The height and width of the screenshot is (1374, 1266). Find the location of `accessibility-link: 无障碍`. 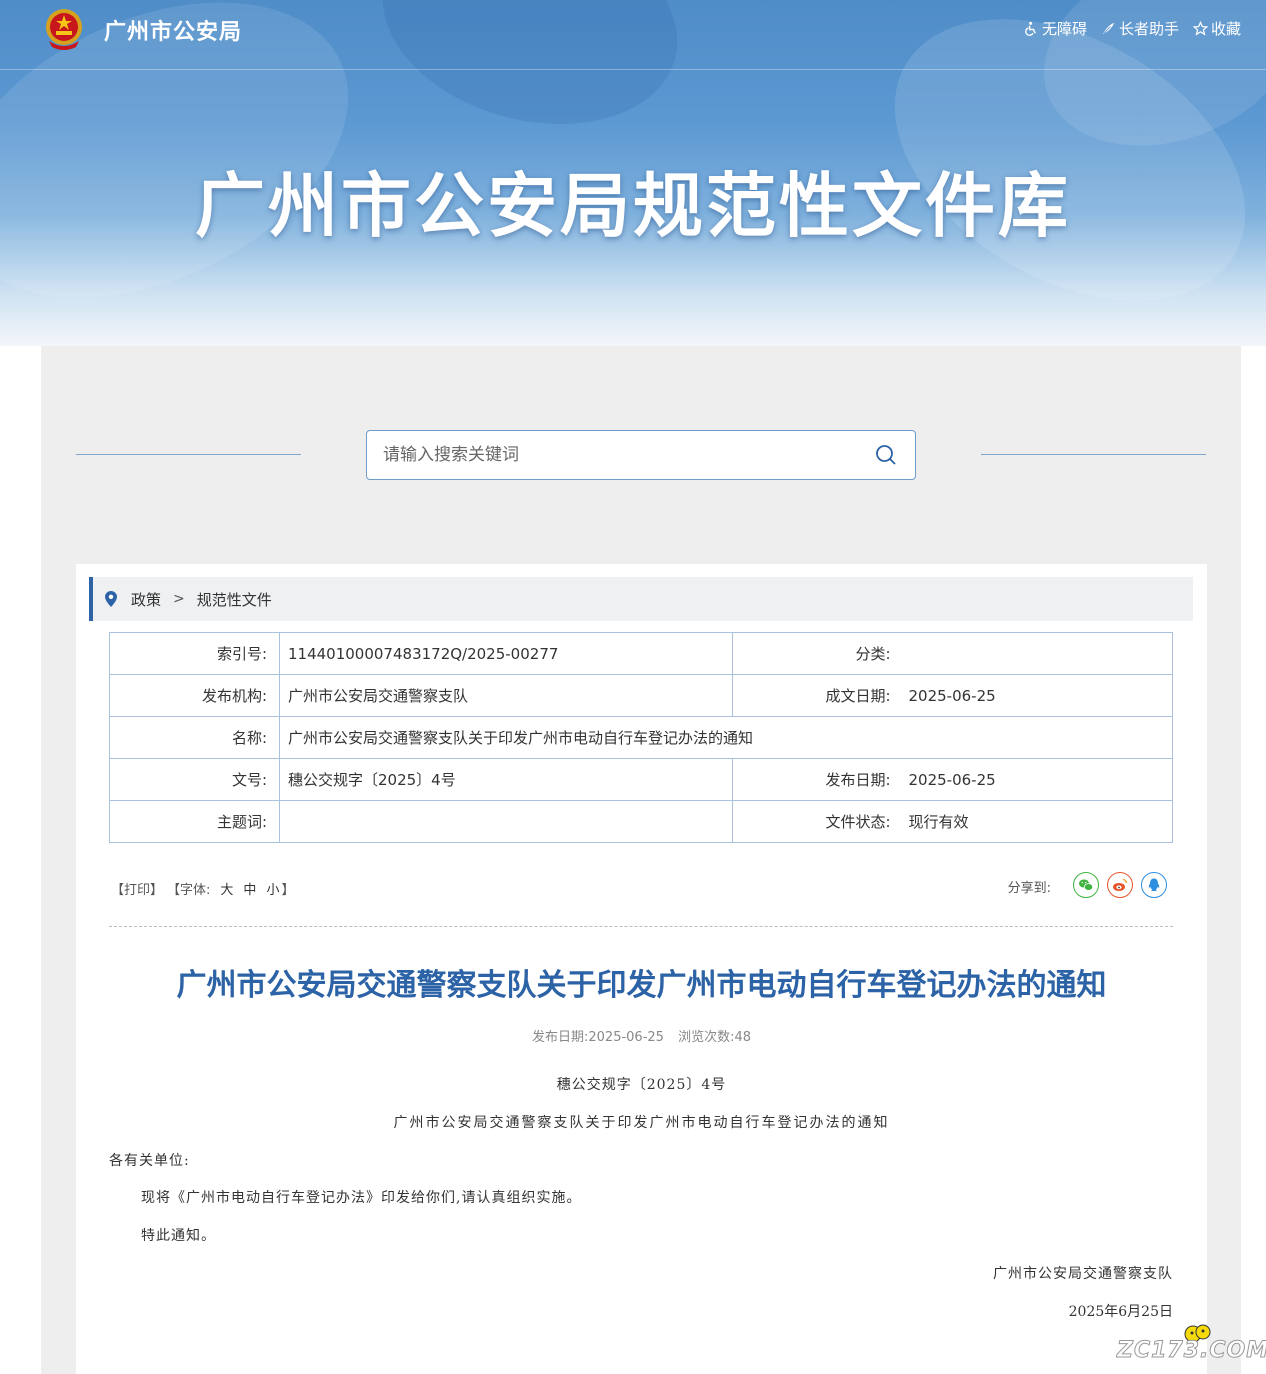

accessibility-link: 无障碍 is located at coordinates (1055, 28).